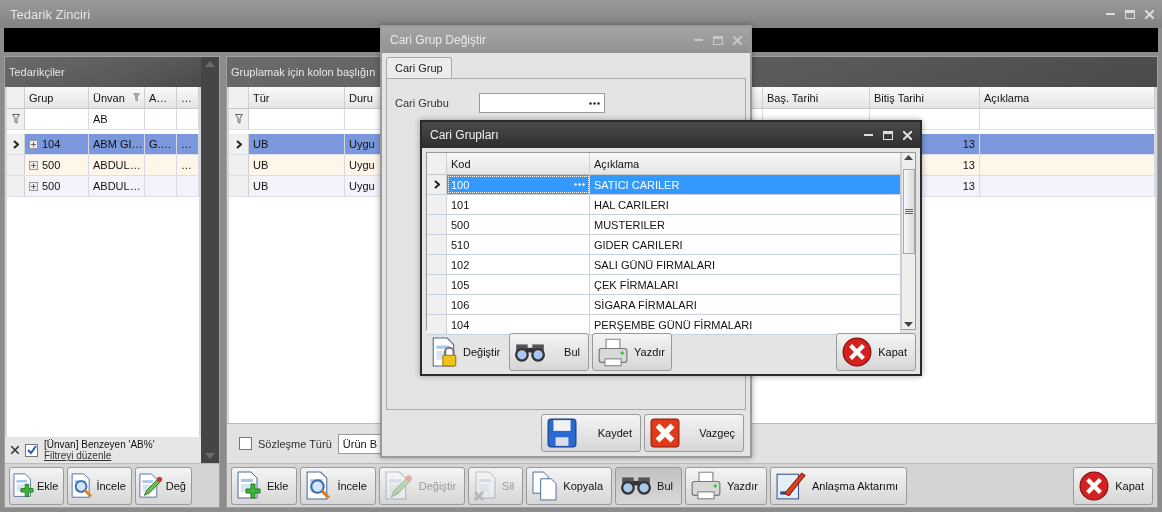 The image size is (1162, 512). Describe the element at coordinates (664, 265) in the screenshot. I see `table-row: 102 SALI GÜNÜ FIRMALARI` at that location.